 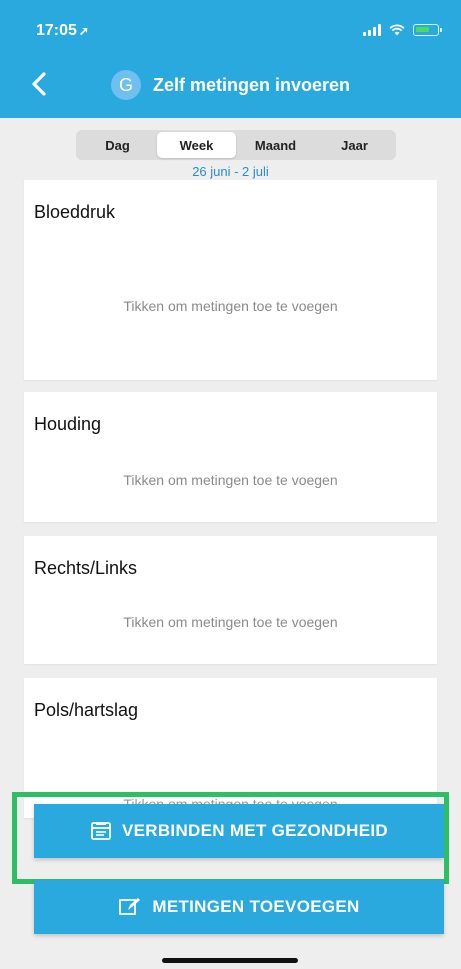 I want to click on segment-year: Jaar, so click(x=354, y=145).